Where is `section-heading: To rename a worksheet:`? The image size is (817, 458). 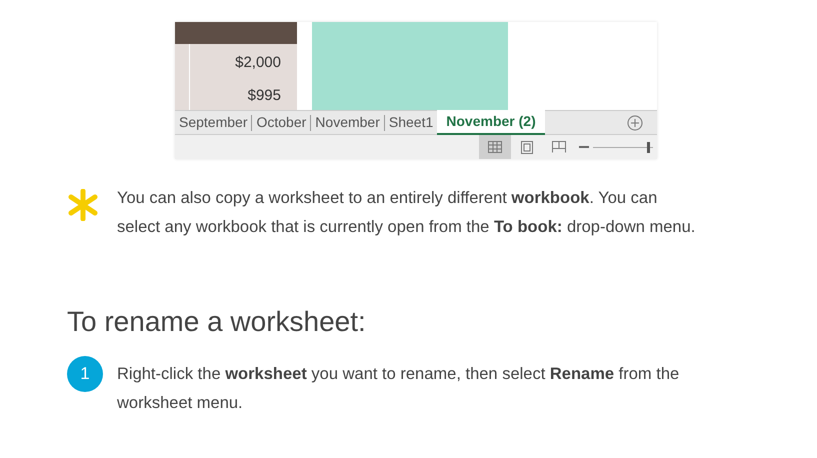 section-heading: To rename a worksheet: is located at coordinates (217, 322).